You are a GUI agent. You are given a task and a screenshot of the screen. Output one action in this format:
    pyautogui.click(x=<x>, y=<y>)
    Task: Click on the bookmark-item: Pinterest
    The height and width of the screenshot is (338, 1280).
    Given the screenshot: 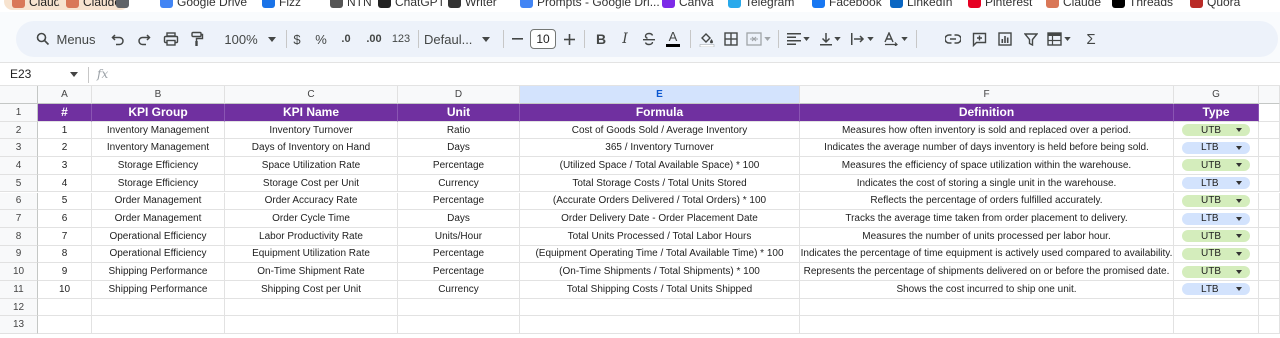 What is the action you would take?
    pyautogui.click(x=1000, y=5)
    